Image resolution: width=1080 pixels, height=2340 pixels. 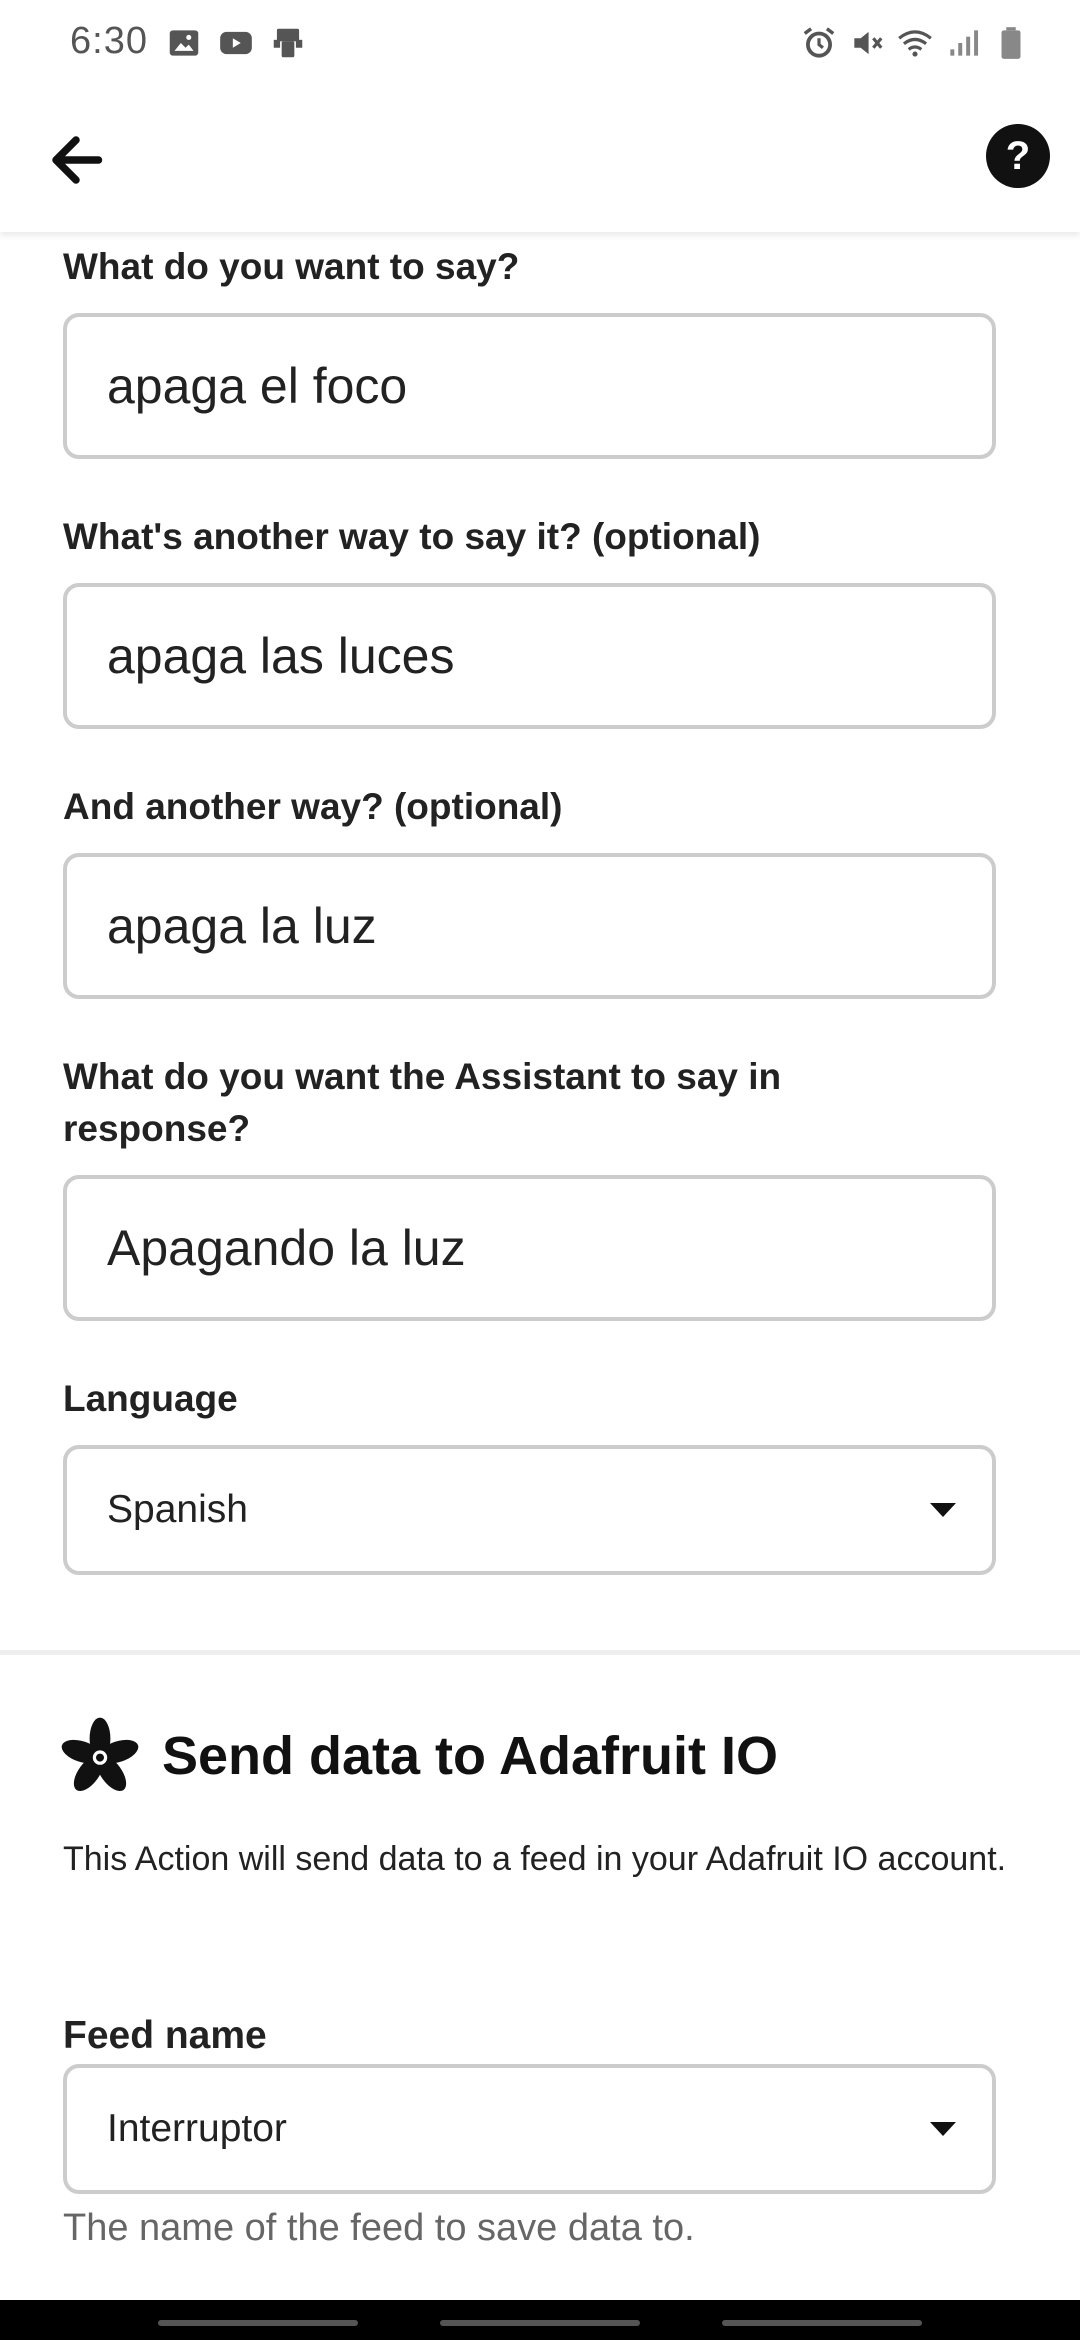 I want to click on nav-home-button, so click(x=540, y=2323).